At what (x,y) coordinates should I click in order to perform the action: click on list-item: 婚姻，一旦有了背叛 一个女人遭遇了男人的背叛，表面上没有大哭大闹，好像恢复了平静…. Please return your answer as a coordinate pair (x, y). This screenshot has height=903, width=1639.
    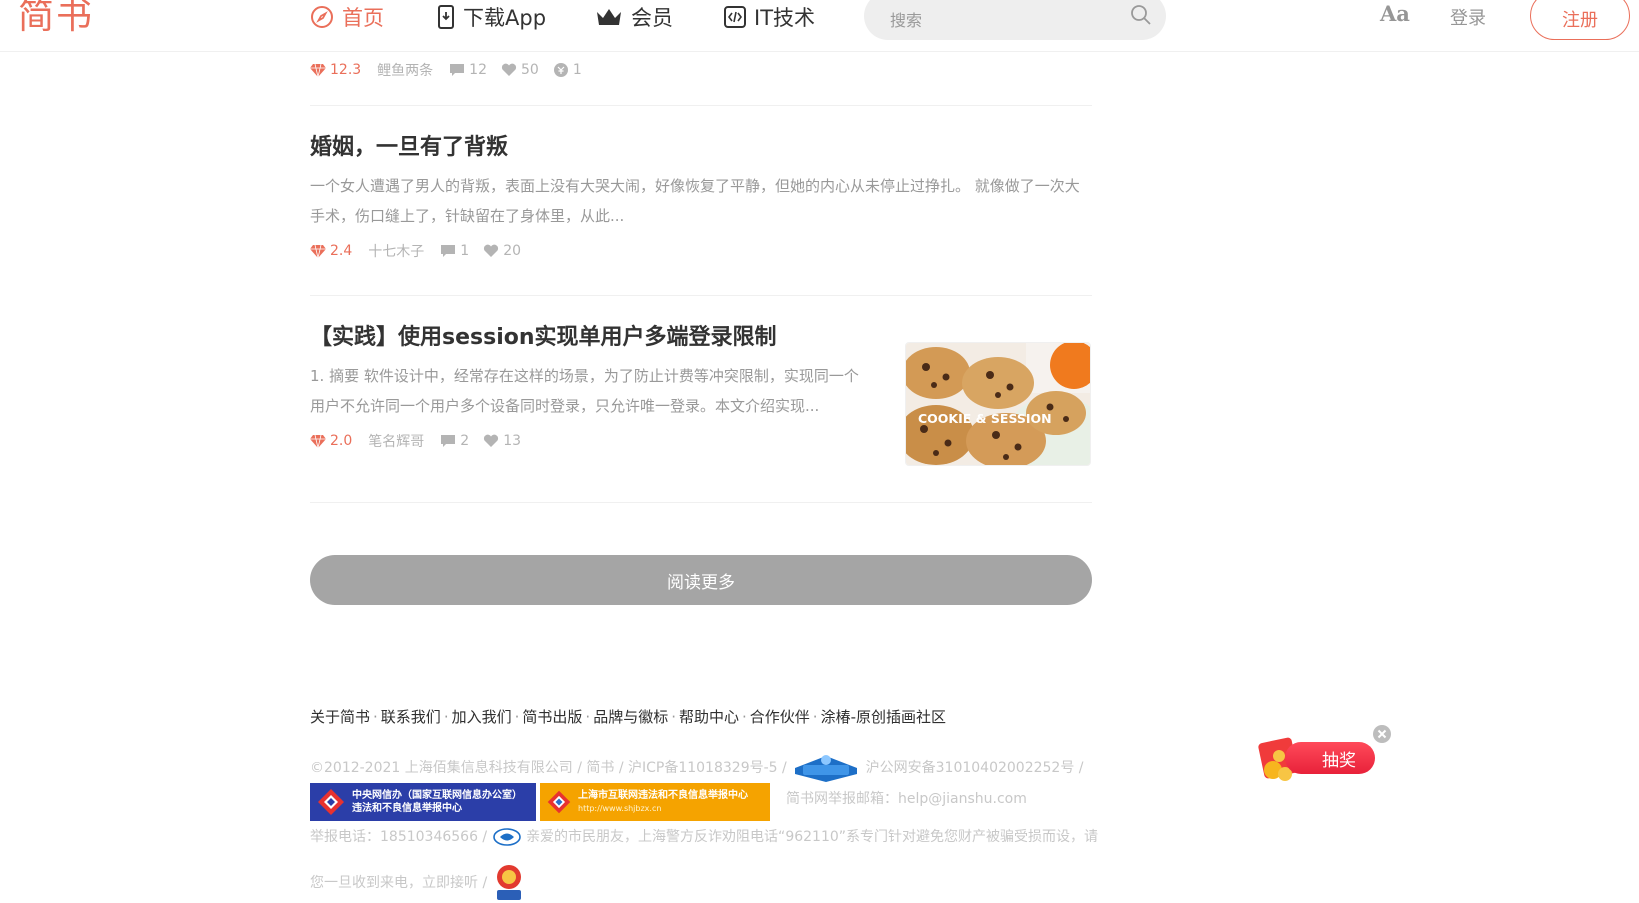
    Looking at the image, I should click on (701, 197).